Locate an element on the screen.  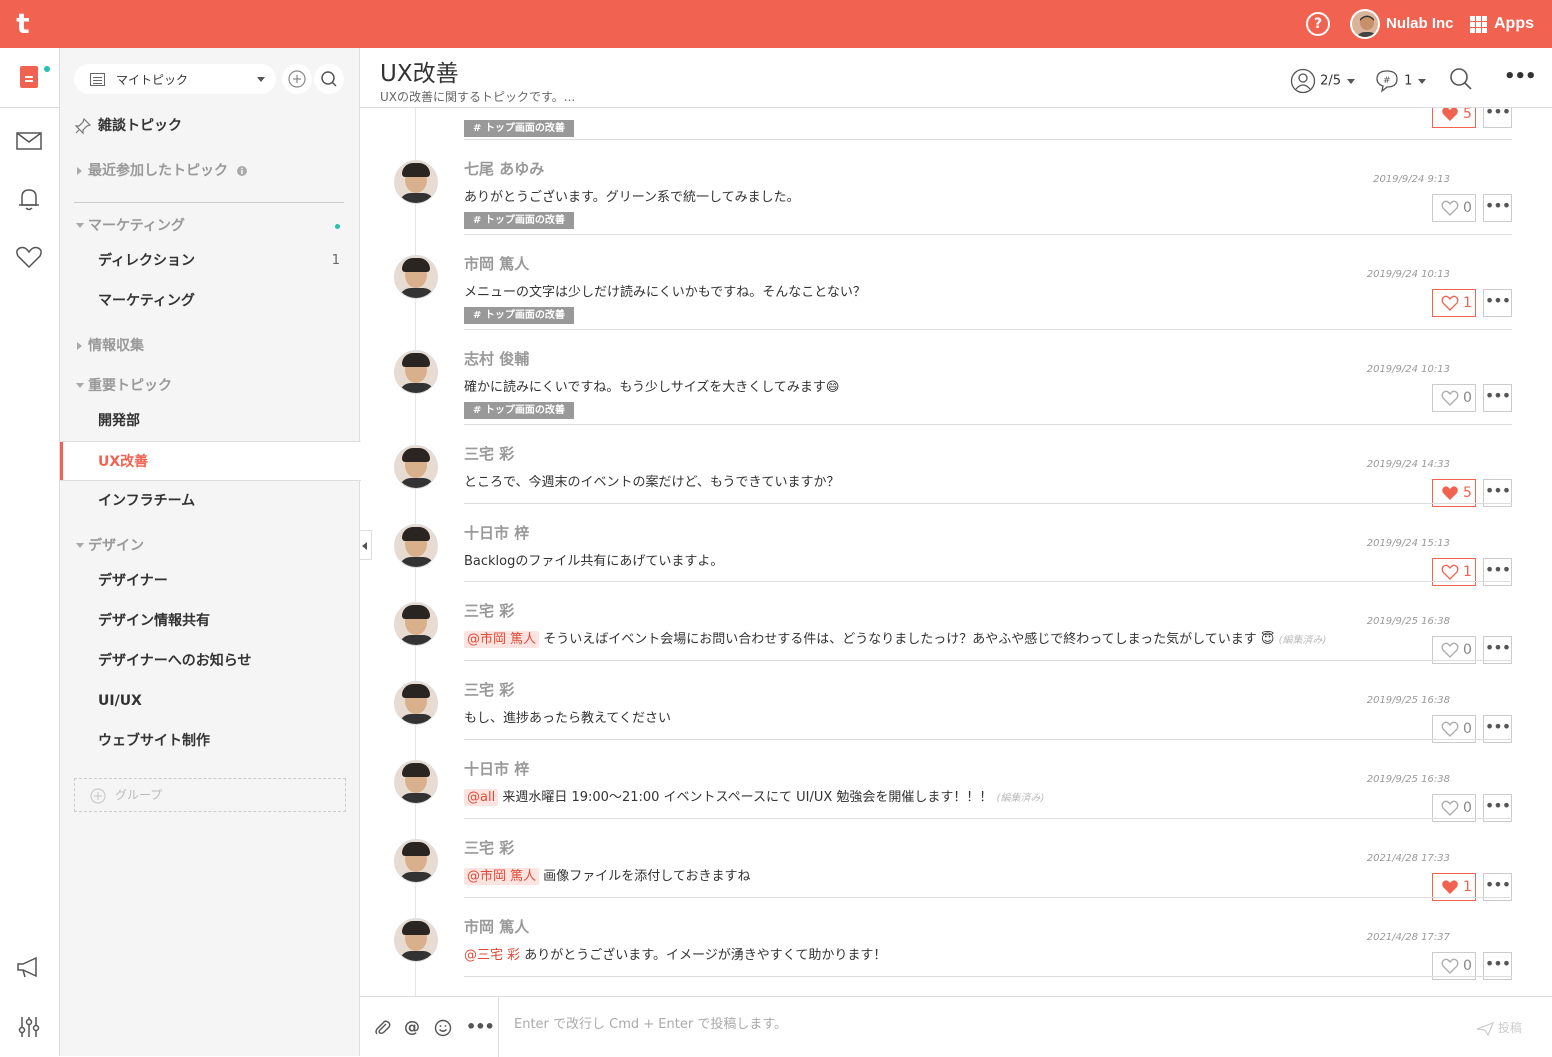
sidebar-item-infra: インフラチーム is located at coordinates (210, 501).